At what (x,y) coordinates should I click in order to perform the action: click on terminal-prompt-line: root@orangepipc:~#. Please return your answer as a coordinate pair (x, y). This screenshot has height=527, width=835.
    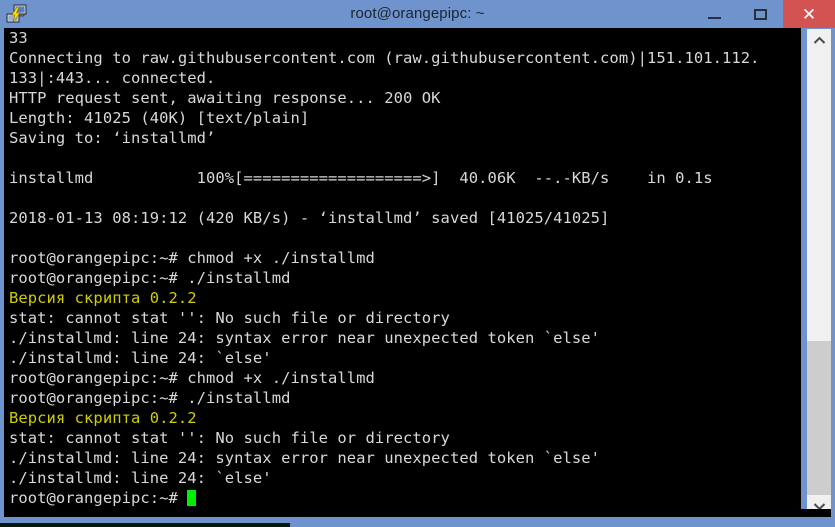
    Looking at the image, I should click on (384, 498).